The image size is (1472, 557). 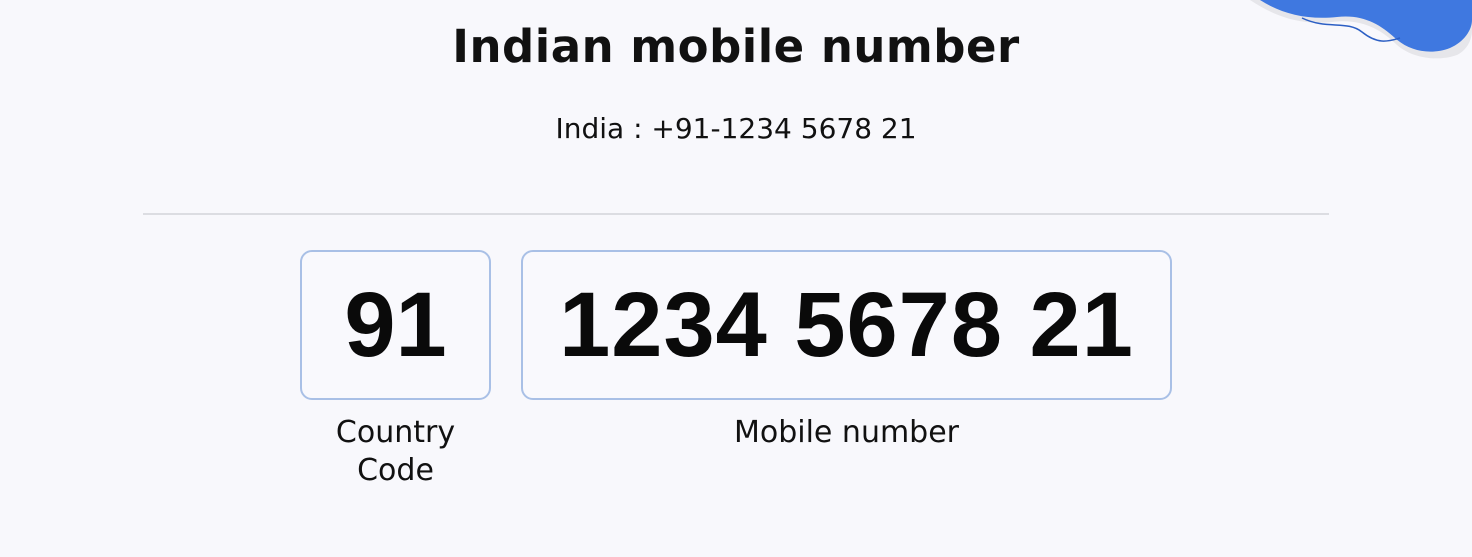 What do you see at coordinates (395, 325) in the screenshot?
I see `country-code-box: 91` at bounding box center [395, 325].